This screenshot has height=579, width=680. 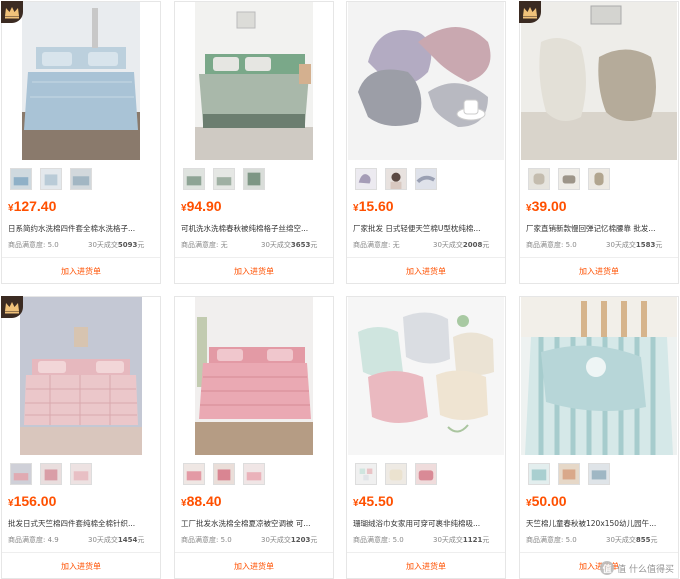 I want to click on product-meta: 商品满意度: 无 30天成交2008元, so click(x=426, y=245).